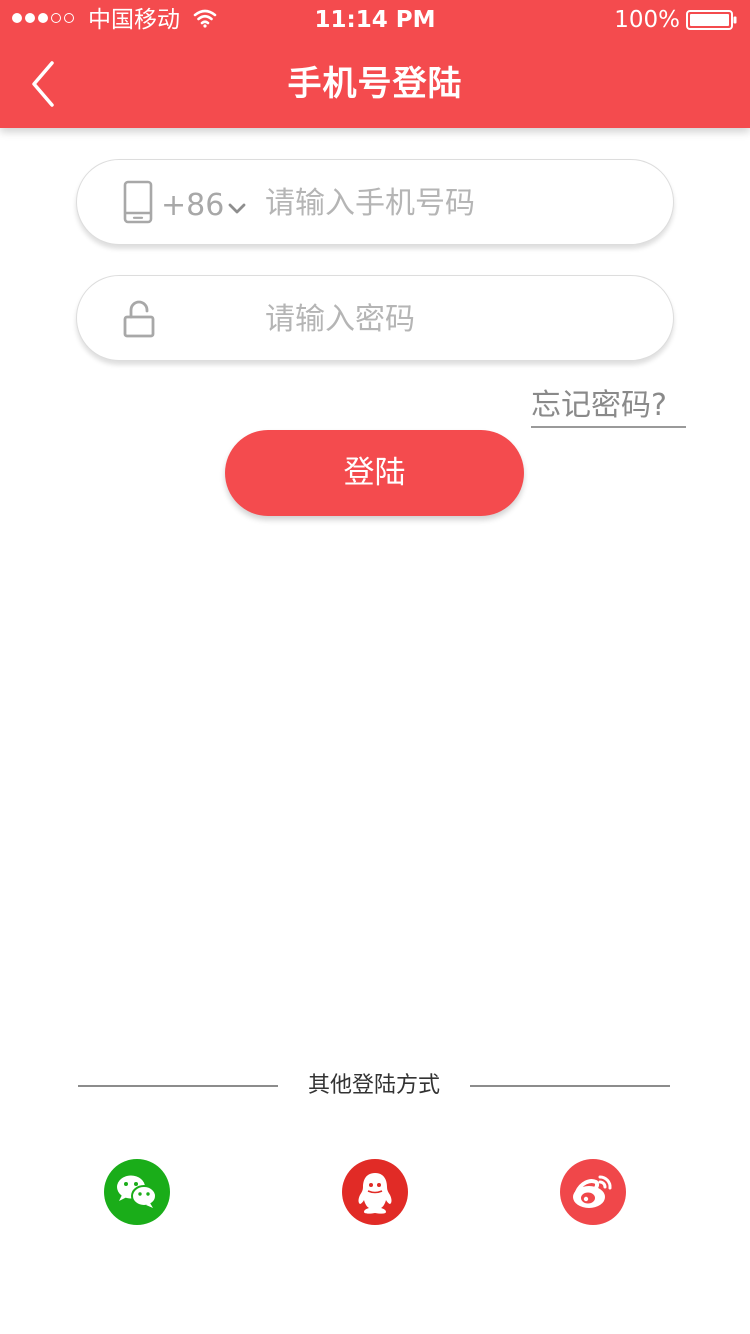  Describe the element at coordinates (455, 319) in the screenshot. I see `password-input` at that location.